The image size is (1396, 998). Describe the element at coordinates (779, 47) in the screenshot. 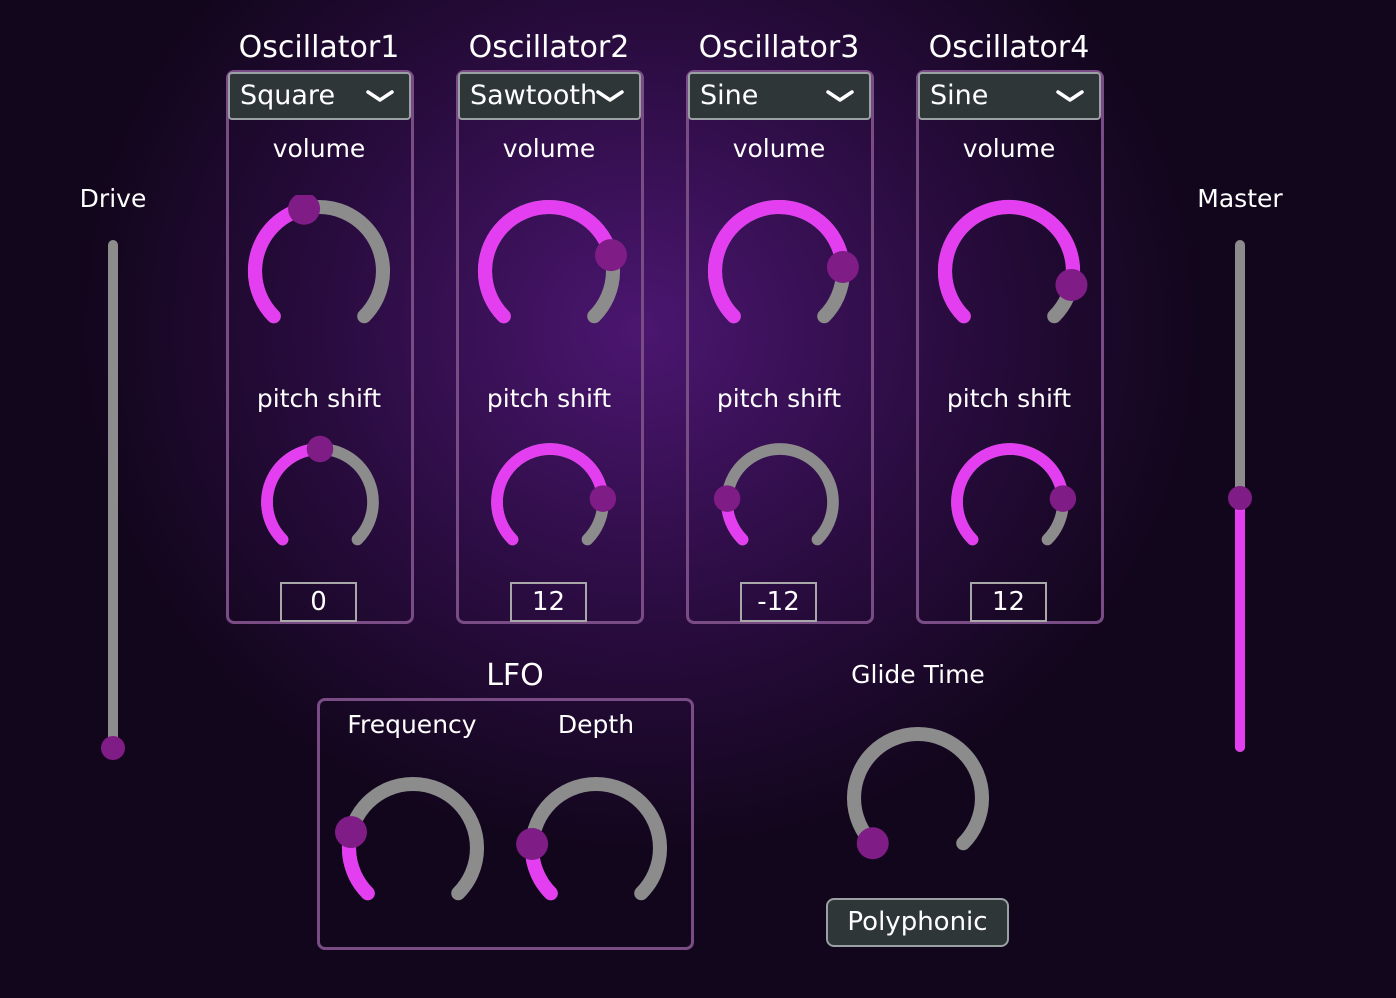

I see `oscillator3-title: Oscillator3` at that location.